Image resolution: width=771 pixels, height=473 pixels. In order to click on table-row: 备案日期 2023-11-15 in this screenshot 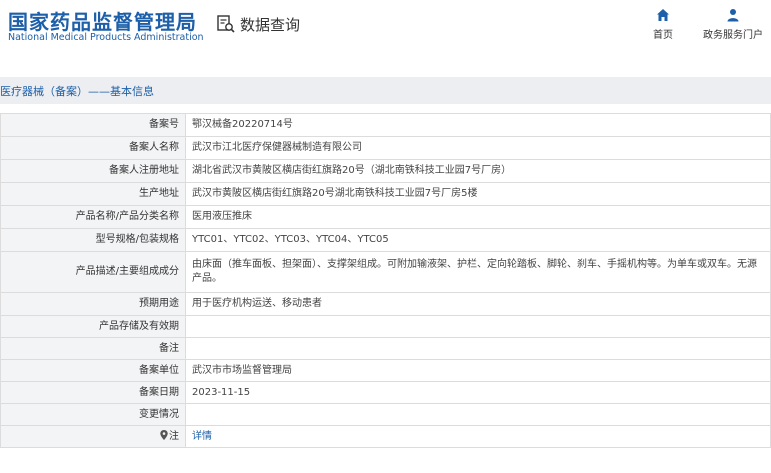, I will do `click(385, 392)`.